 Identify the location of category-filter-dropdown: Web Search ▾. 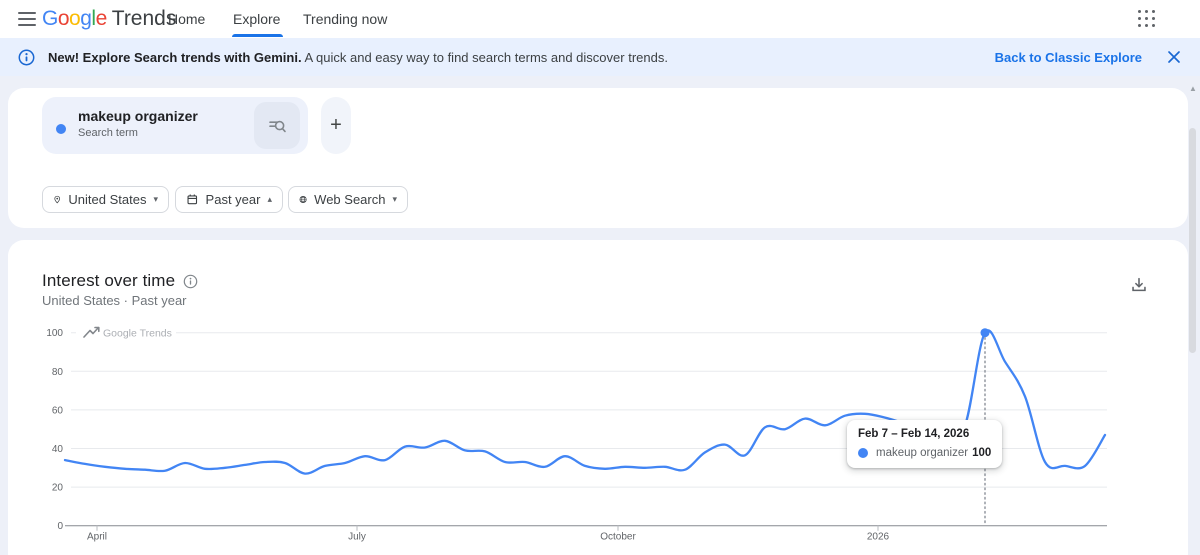
(348, 199).